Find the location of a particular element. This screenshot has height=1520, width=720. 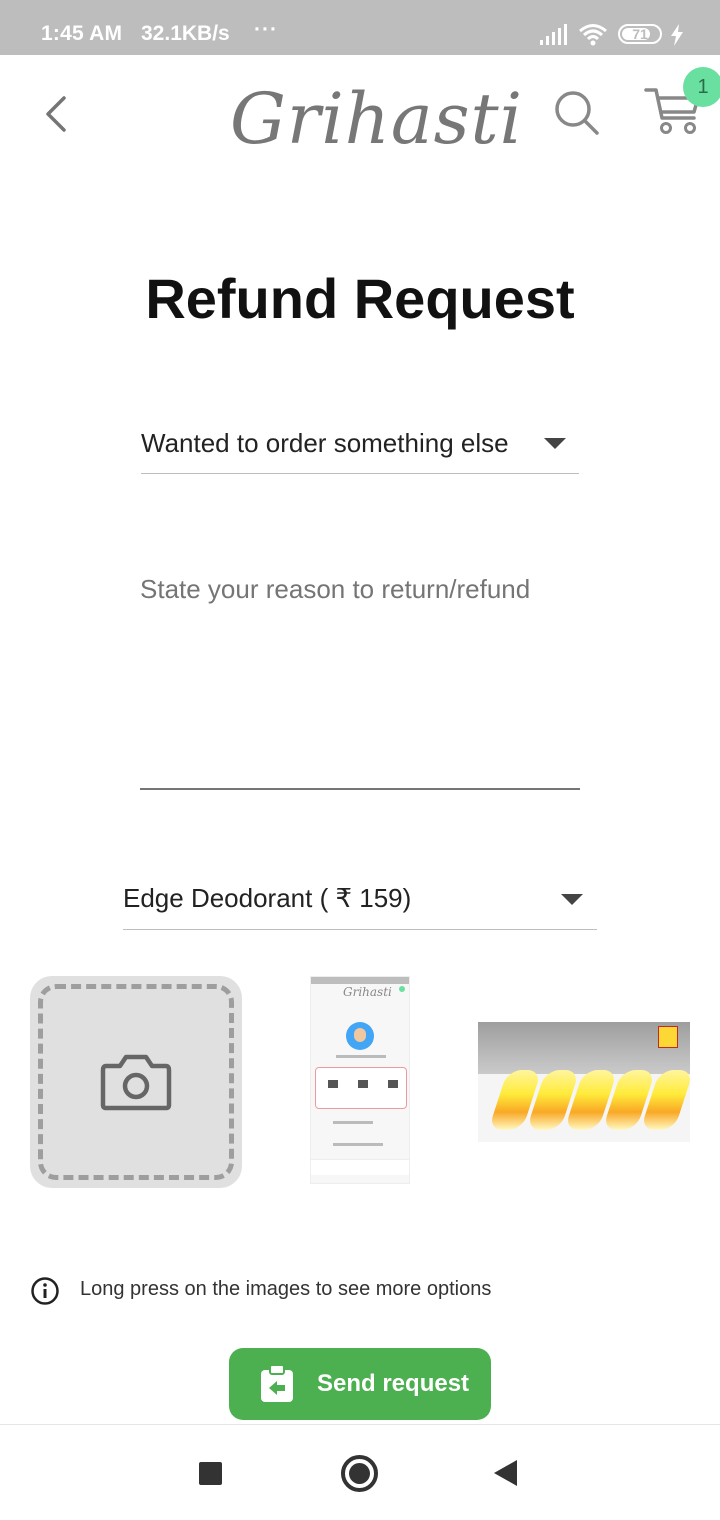

reason-placeholder: State your reason to return/refund is located at coordinates (335, 589).